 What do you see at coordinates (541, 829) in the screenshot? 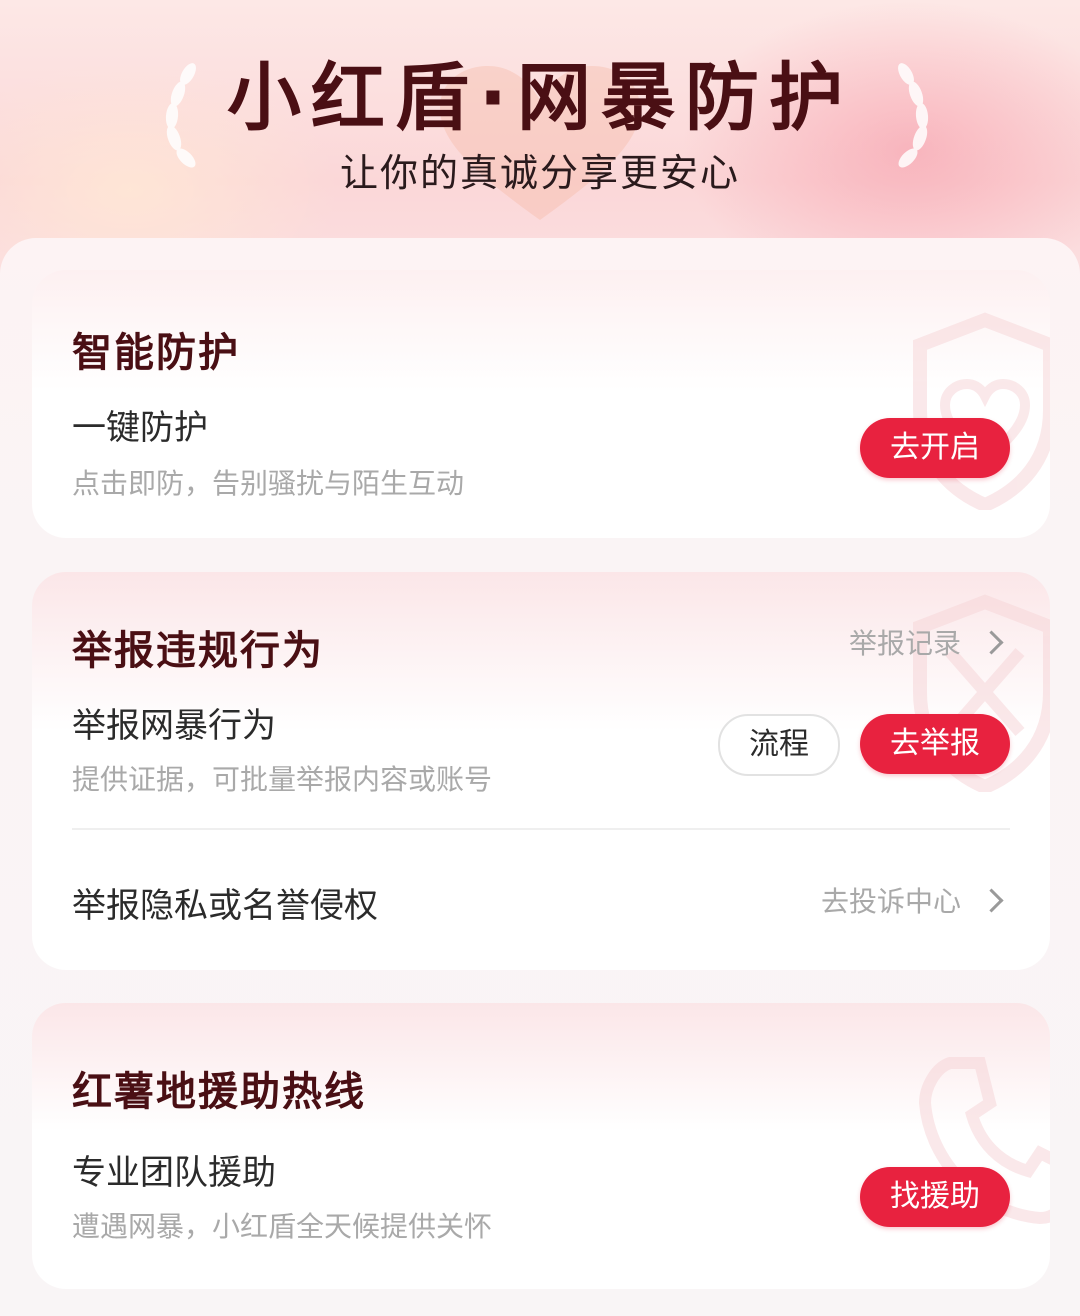
I see `divider` at bounding box center [541, 829].